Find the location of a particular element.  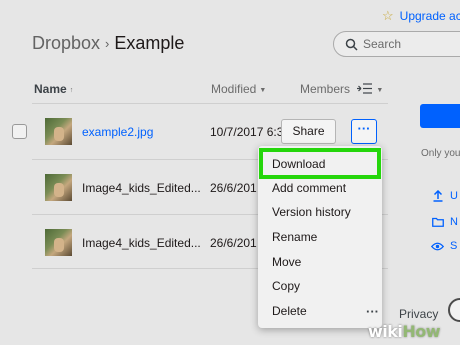

sidebar-action-upload: U is located at coordinates (454, 196).